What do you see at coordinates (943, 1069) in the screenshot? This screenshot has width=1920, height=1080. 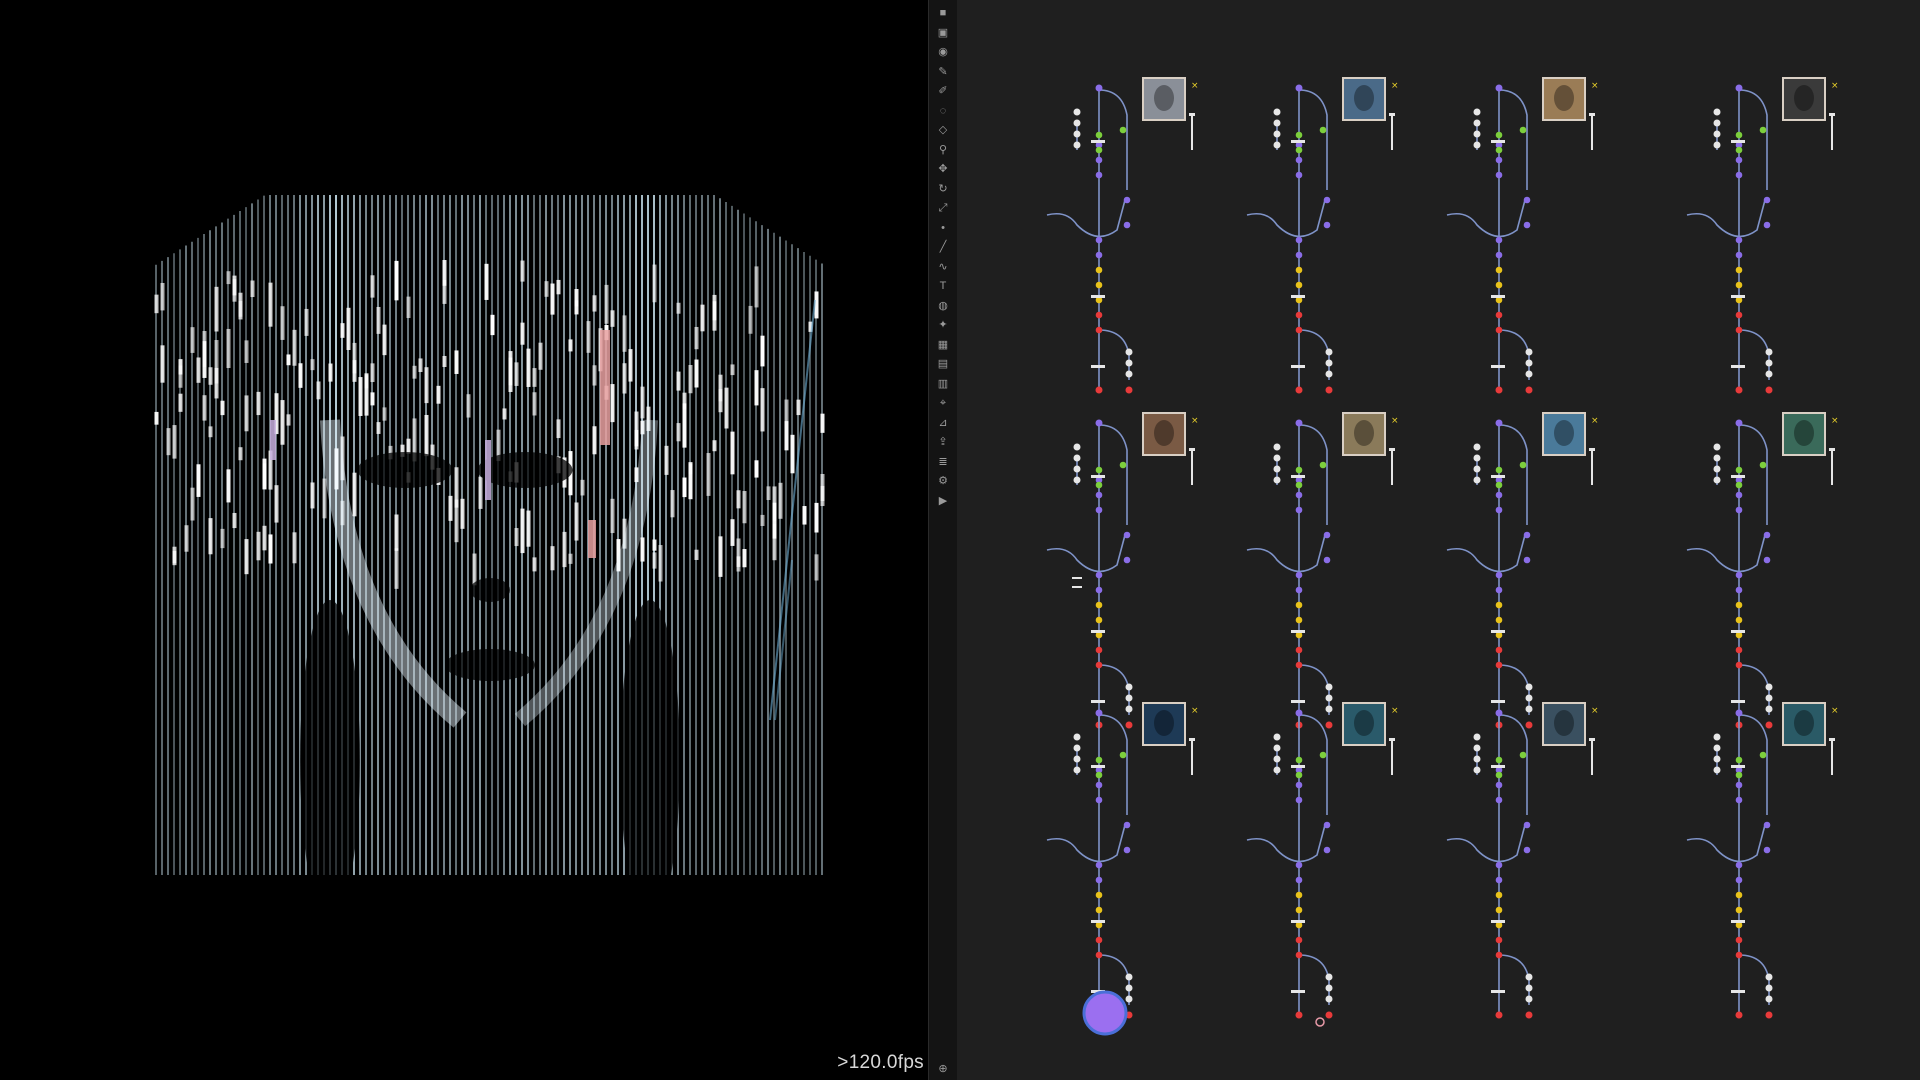 I see `zoom-icon: ⊕` at bounding box center [943, 1069].